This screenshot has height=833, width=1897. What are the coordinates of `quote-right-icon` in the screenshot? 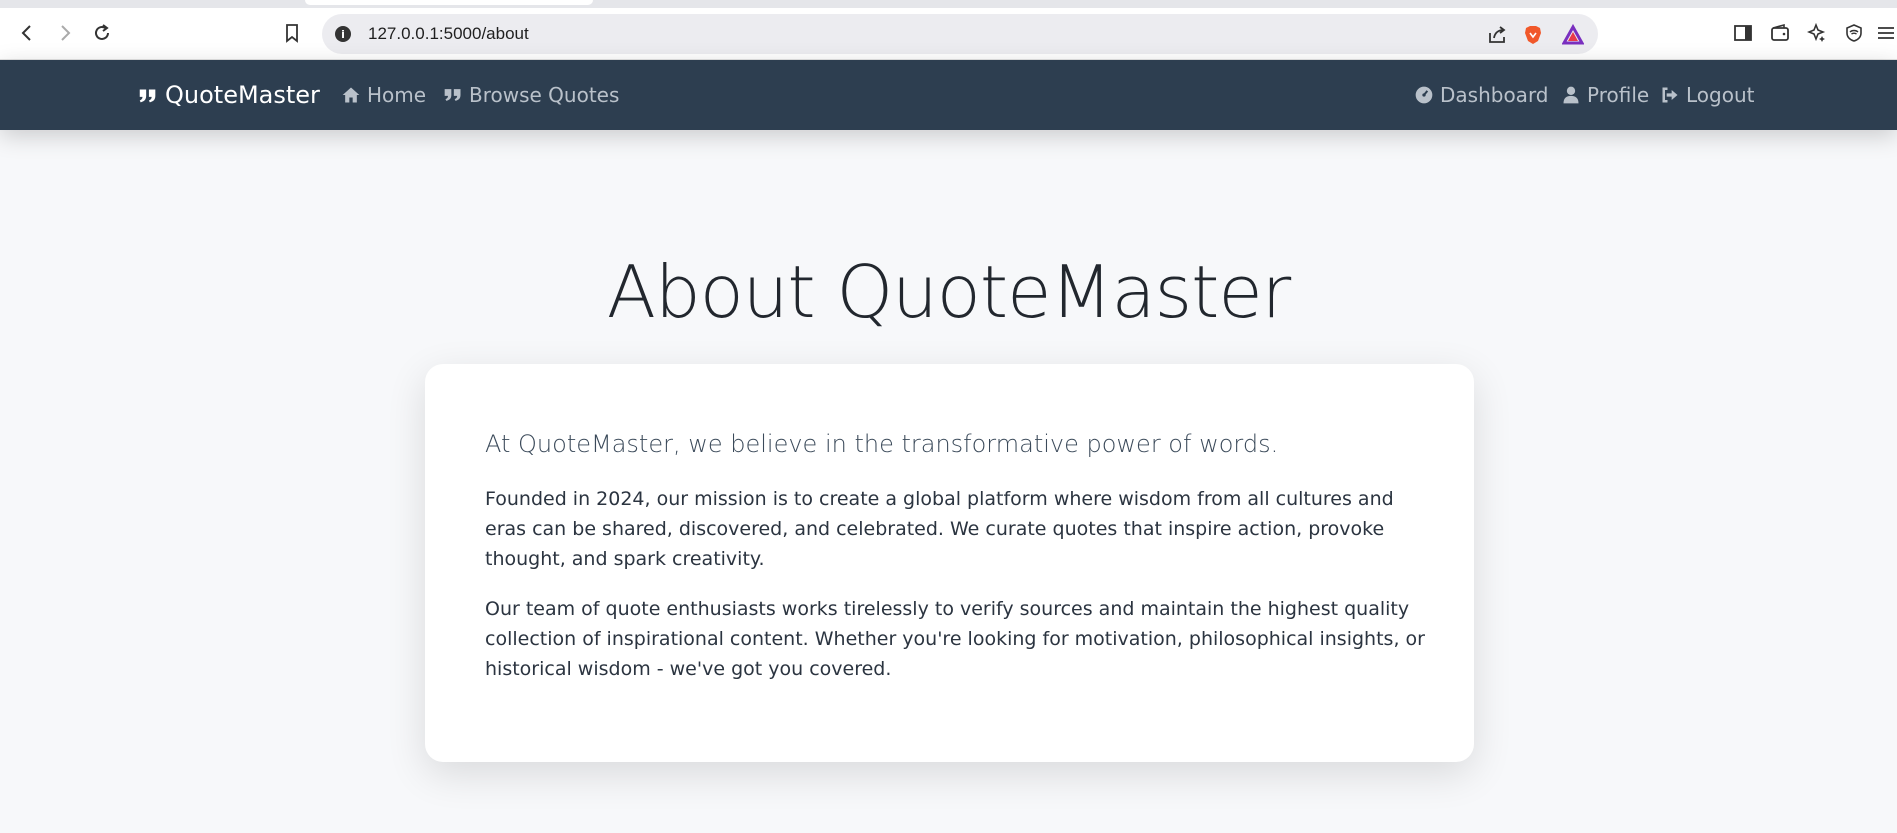 It's located at (452, 95).